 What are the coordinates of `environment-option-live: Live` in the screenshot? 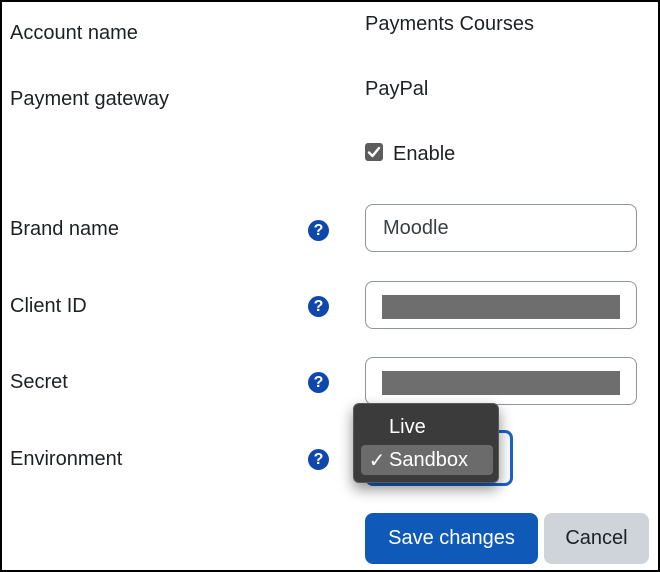 It's located at (427, 427).